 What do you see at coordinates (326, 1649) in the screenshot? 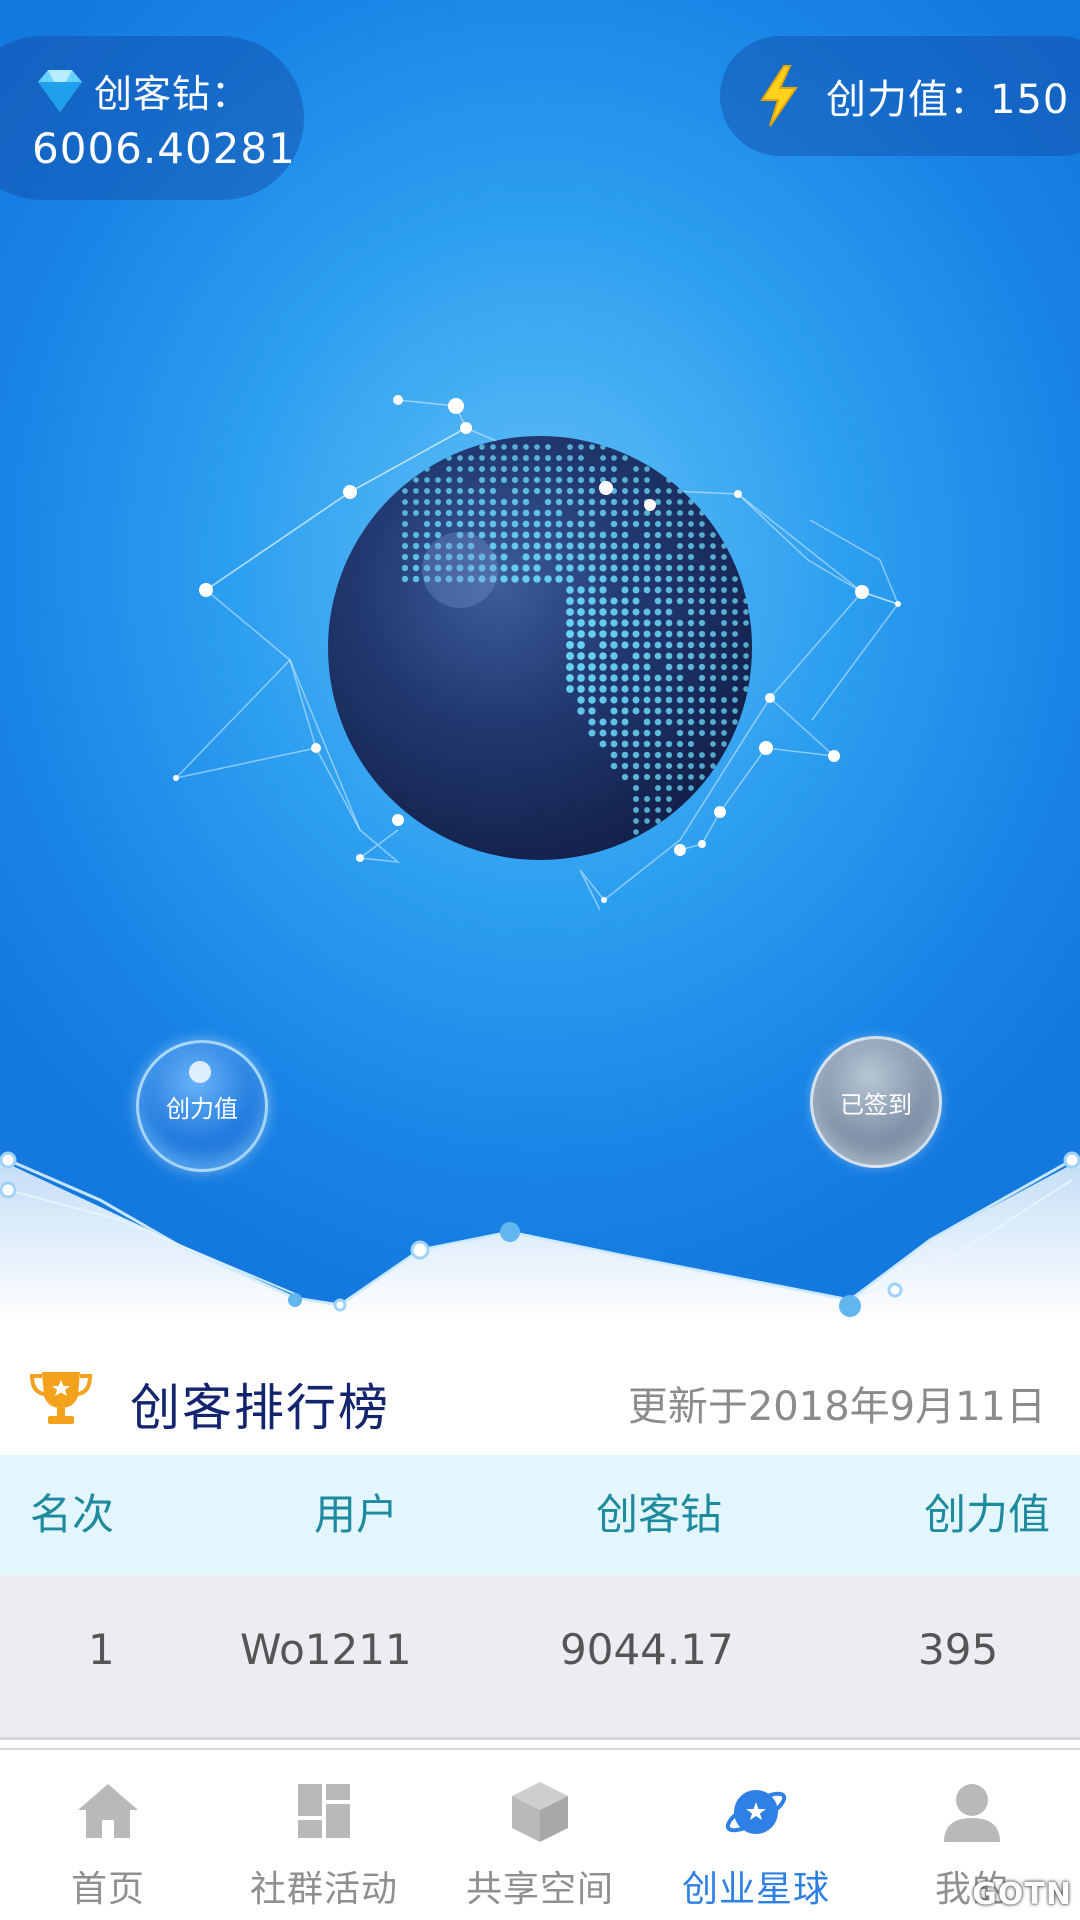
I see `row-user: Wo1211` at bounding box center [326, 1649].